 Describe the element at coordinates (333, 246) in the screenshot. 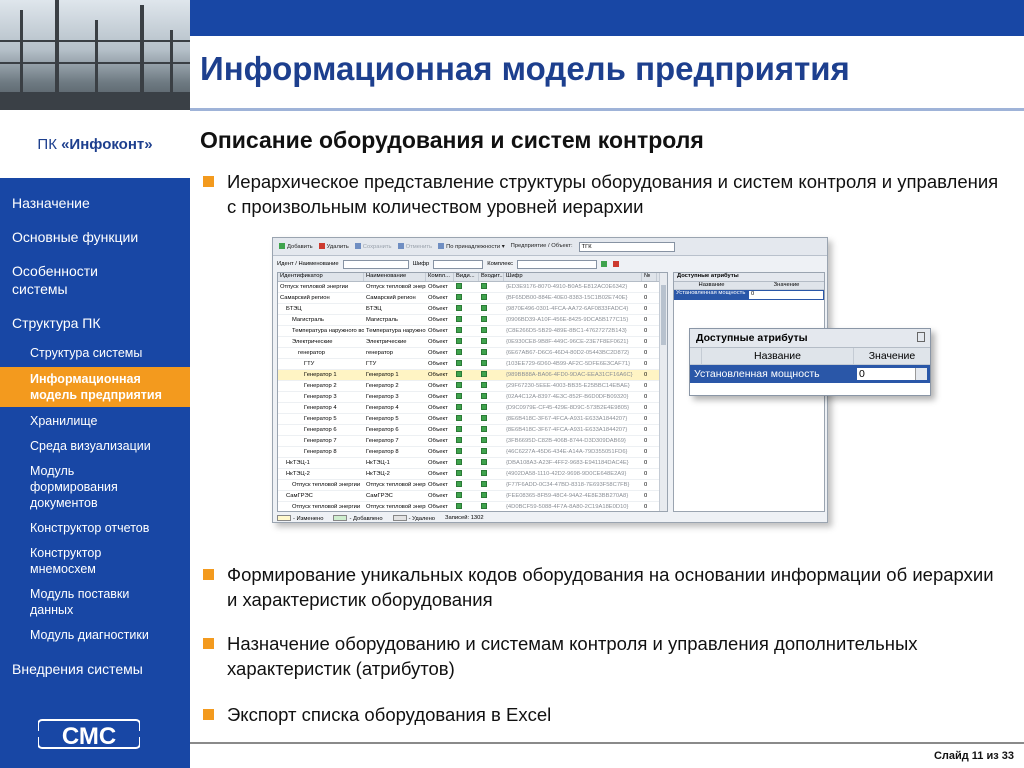

I see `delete-button: Удалить` at that location.